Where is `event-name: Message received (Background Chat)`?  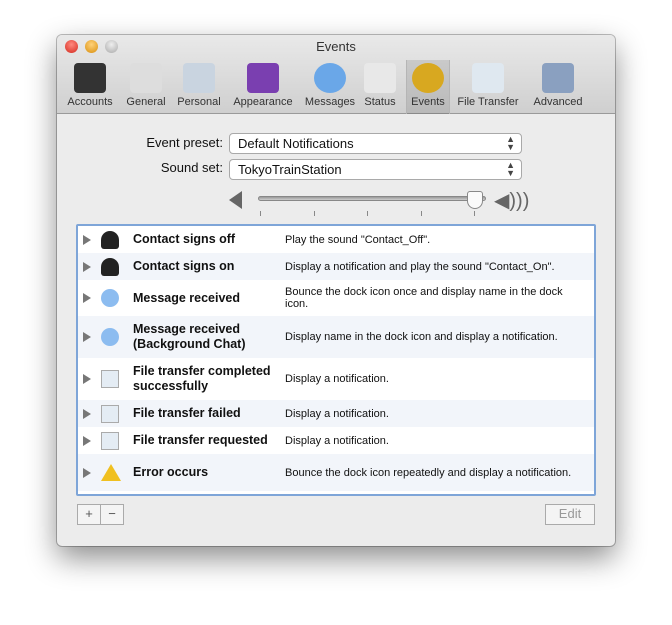 event-name: Message received (Background Chat) is located at coordinates (189, 336).